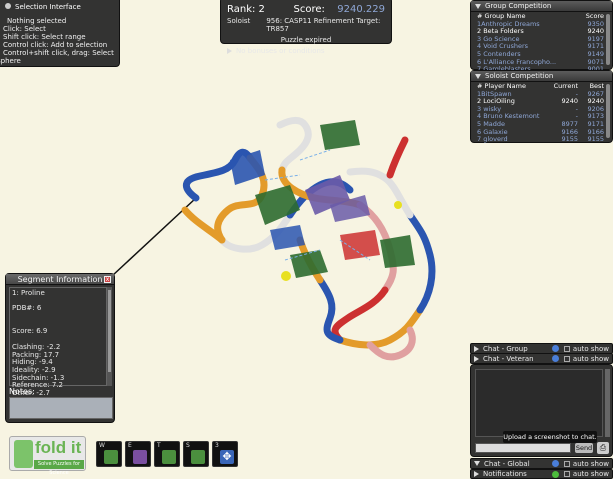 Image resolution: width=613 pixels, height=479 pixels. I want to click on table-cell: 9206, so click(595, 109).